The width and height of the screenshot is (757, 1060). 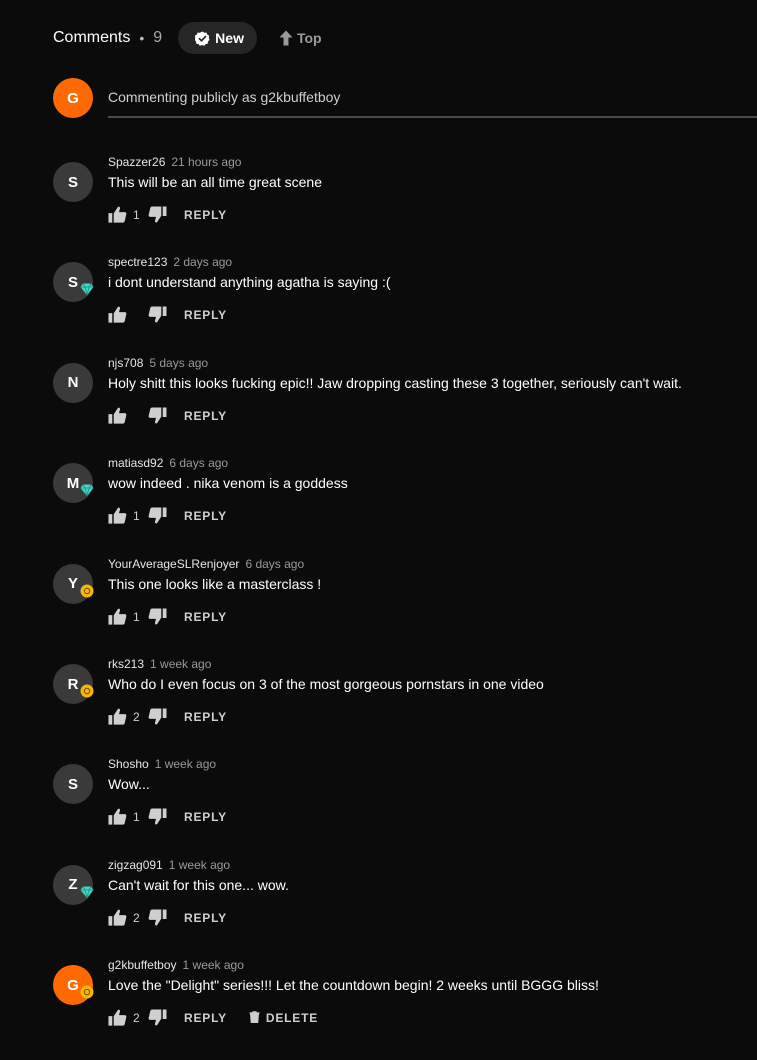 I want to click on delete-label: DELETE, so click(x=292, y=1018).